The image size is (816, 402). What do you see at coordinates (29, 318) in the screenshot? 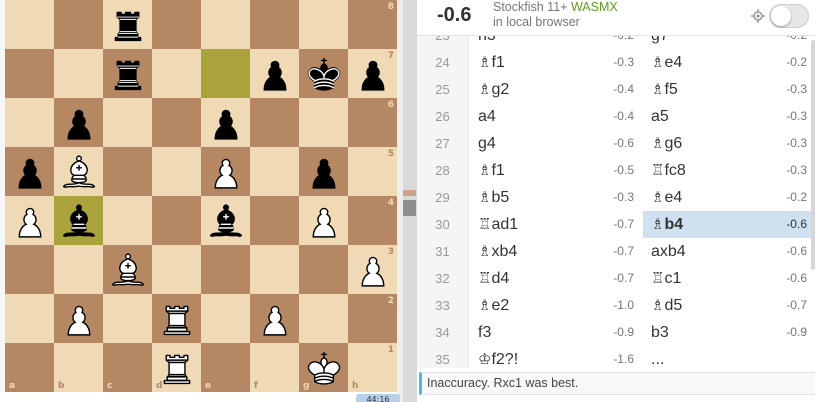
I see `square-a2` at bounding box center [29, 318].